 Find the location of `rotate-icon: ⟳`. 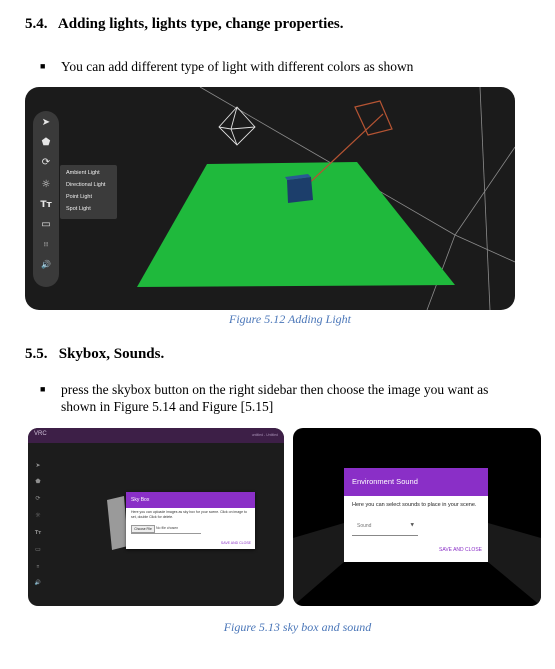

rotate-icon: ⟳ is located at coordinates (46, 163).